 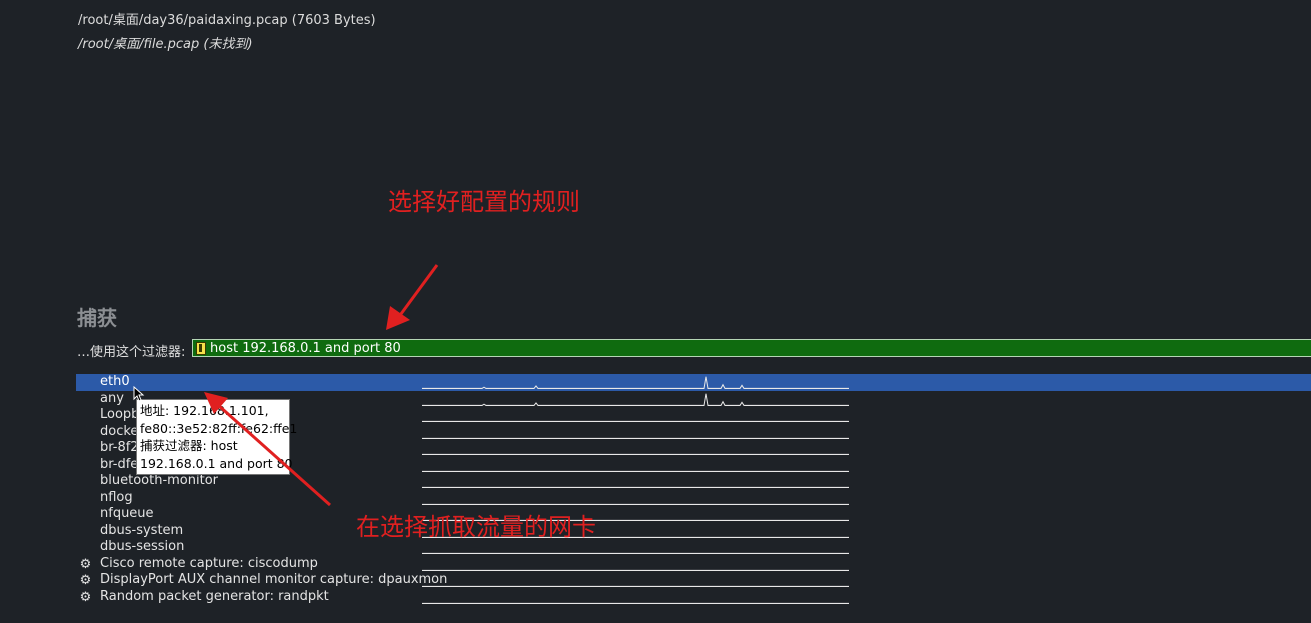 What do you see at coordinates (476, 527) in the screenshot?
I see `annotation-bottom: 在选择抓取流量的网卡` at bounding box center [476, 527].